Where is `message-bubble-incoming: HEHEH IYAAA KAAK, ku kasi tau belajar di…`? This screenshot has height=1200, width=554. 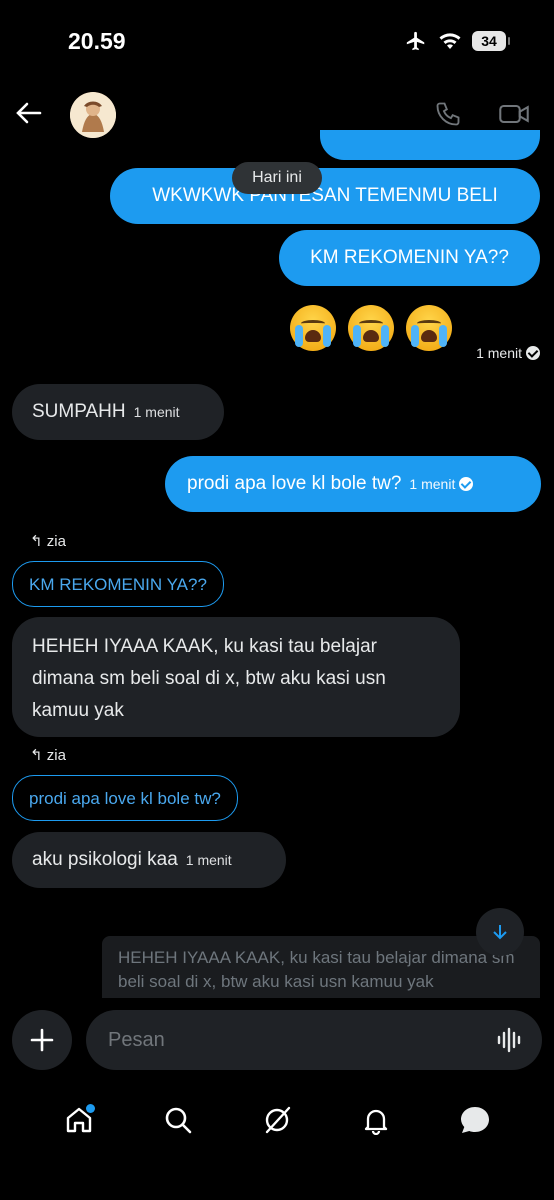 message-bubble-incoming: HEHEH IYAAA KAAK, ku kasi tau belajar di… is located at coordinates (236, 677).